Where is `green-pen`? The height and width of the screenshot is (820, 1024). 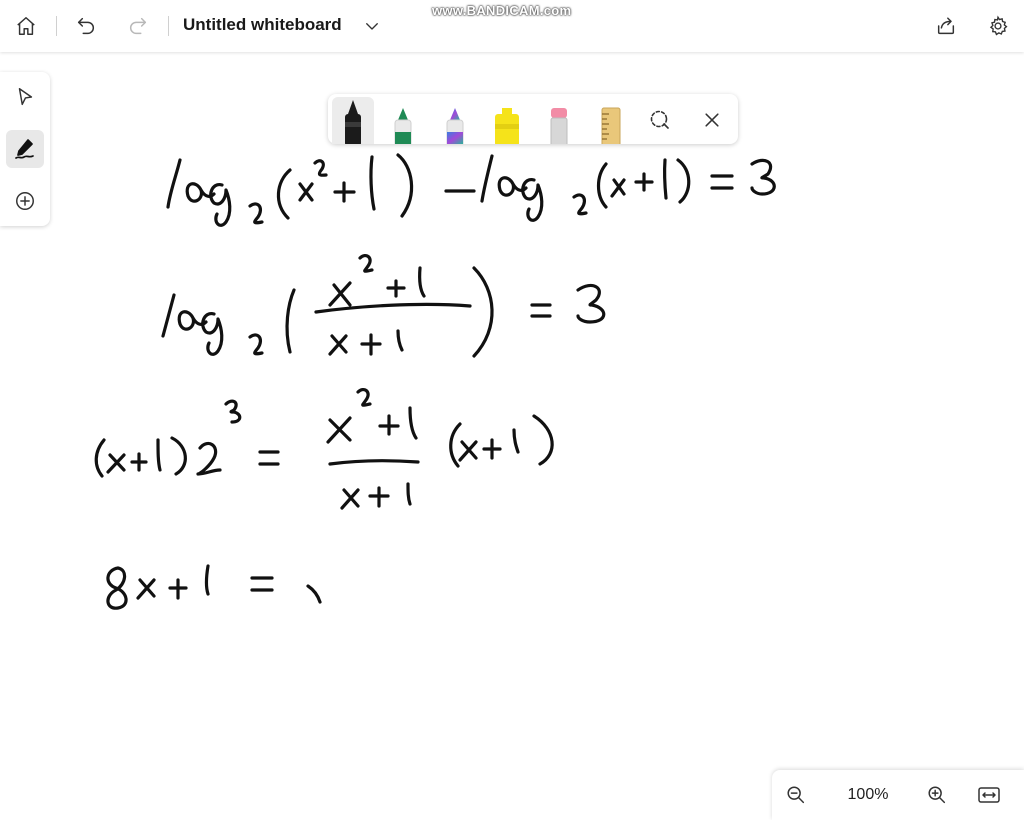 green-pen is located at coordinates (403, 120).